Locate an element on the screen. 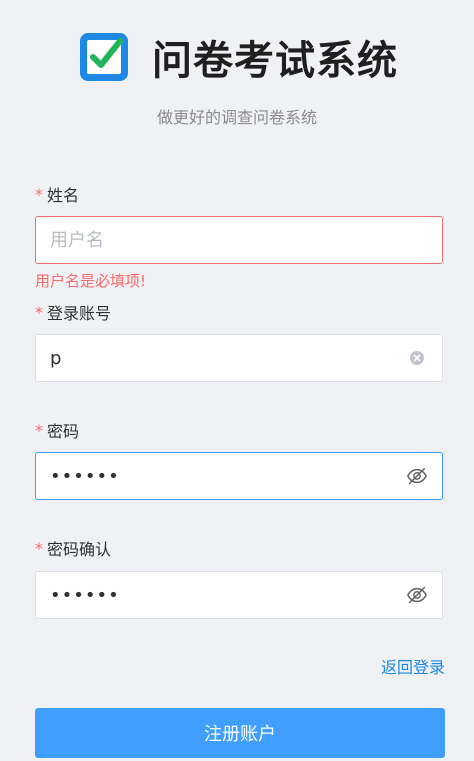 The image size is (474, 761). name-field-label: * 姓名 is located at coordinates (57, 194).